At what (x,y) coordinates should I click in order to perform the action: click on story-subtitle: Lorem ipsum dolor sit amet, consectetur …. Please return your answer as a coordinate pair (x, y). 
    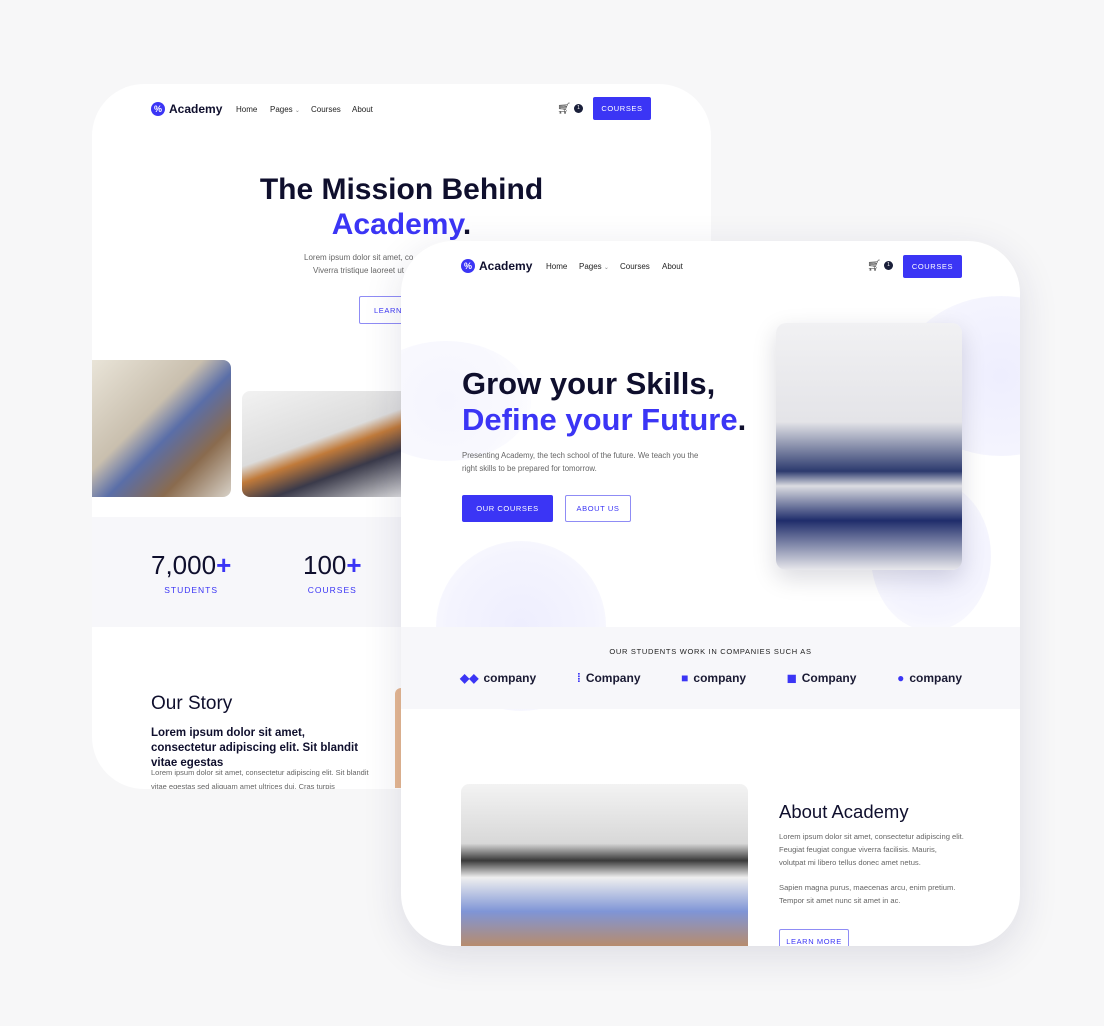
    Looking at the image, I should click on (255, 748).